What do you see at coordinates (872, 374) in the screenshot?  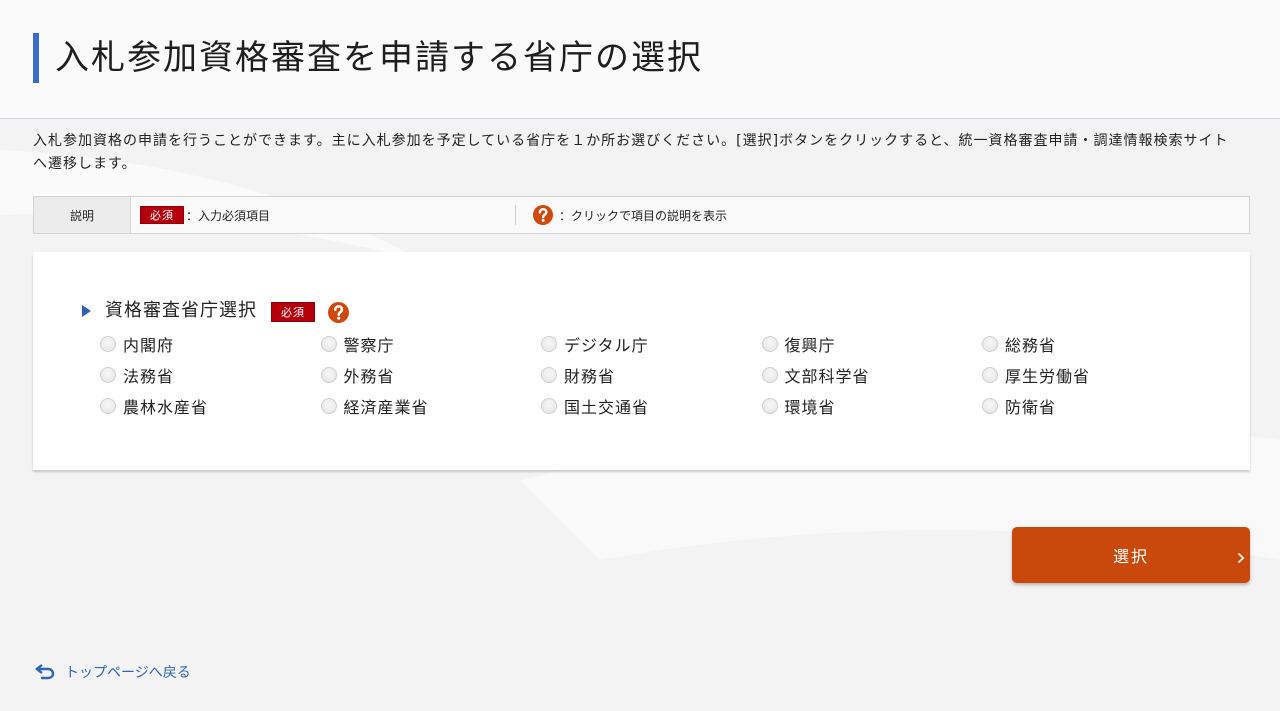 I see `radio-option-education-science: 文部科学省` at bounding box center [872, 374].